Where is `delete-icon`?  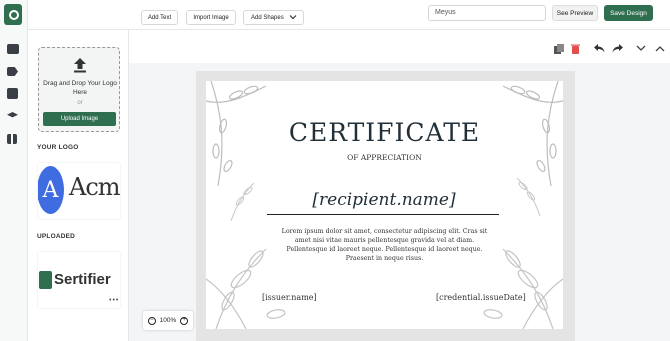
delete-icon is located at coordinates (575, 48).